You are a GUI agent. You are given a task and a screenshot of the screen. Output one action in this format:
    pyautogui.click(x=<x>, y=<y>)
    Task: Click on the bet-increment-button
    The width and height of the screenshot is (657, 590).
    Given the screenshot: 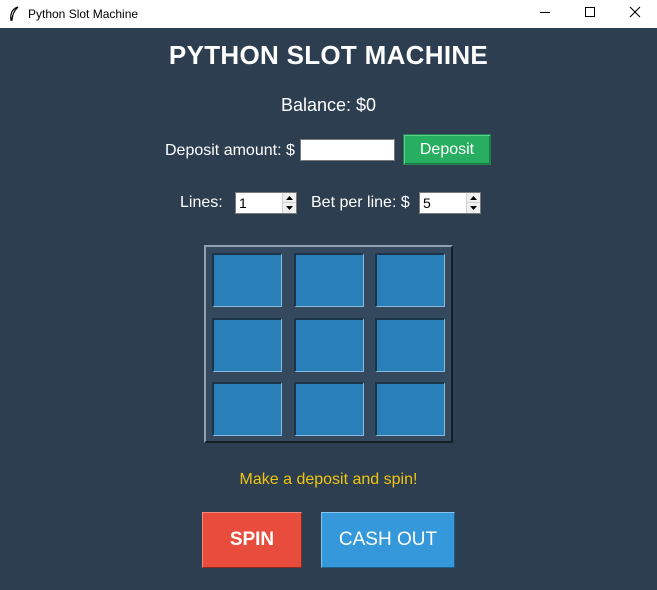 What is the action you would take?
    pyautogui.click(x=473, y=198)
    